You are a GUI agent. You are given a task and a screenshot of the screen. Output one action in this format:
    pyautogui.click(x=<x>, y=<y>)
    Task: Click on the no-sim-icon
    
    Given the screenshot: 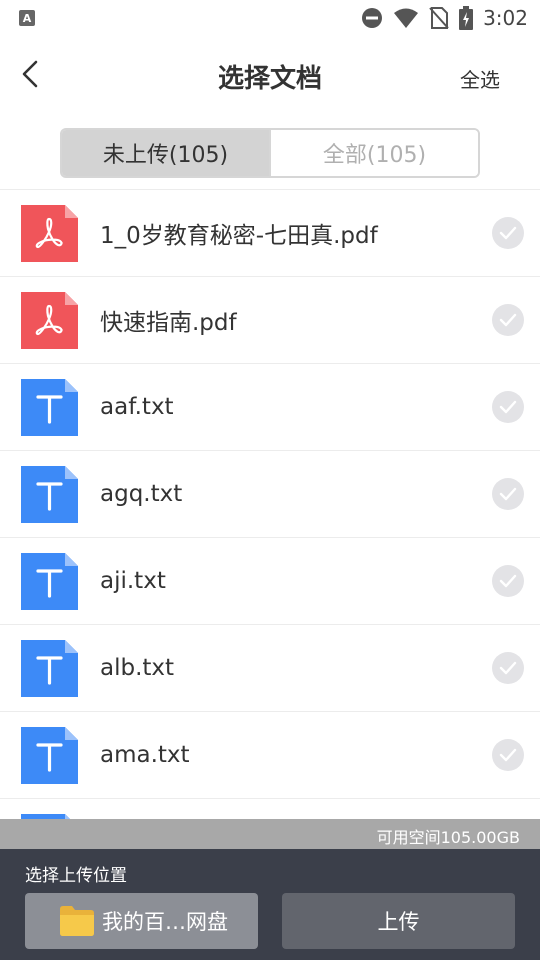 What is the action you would take?
    pyautogui.click(x=439, y=18)
    